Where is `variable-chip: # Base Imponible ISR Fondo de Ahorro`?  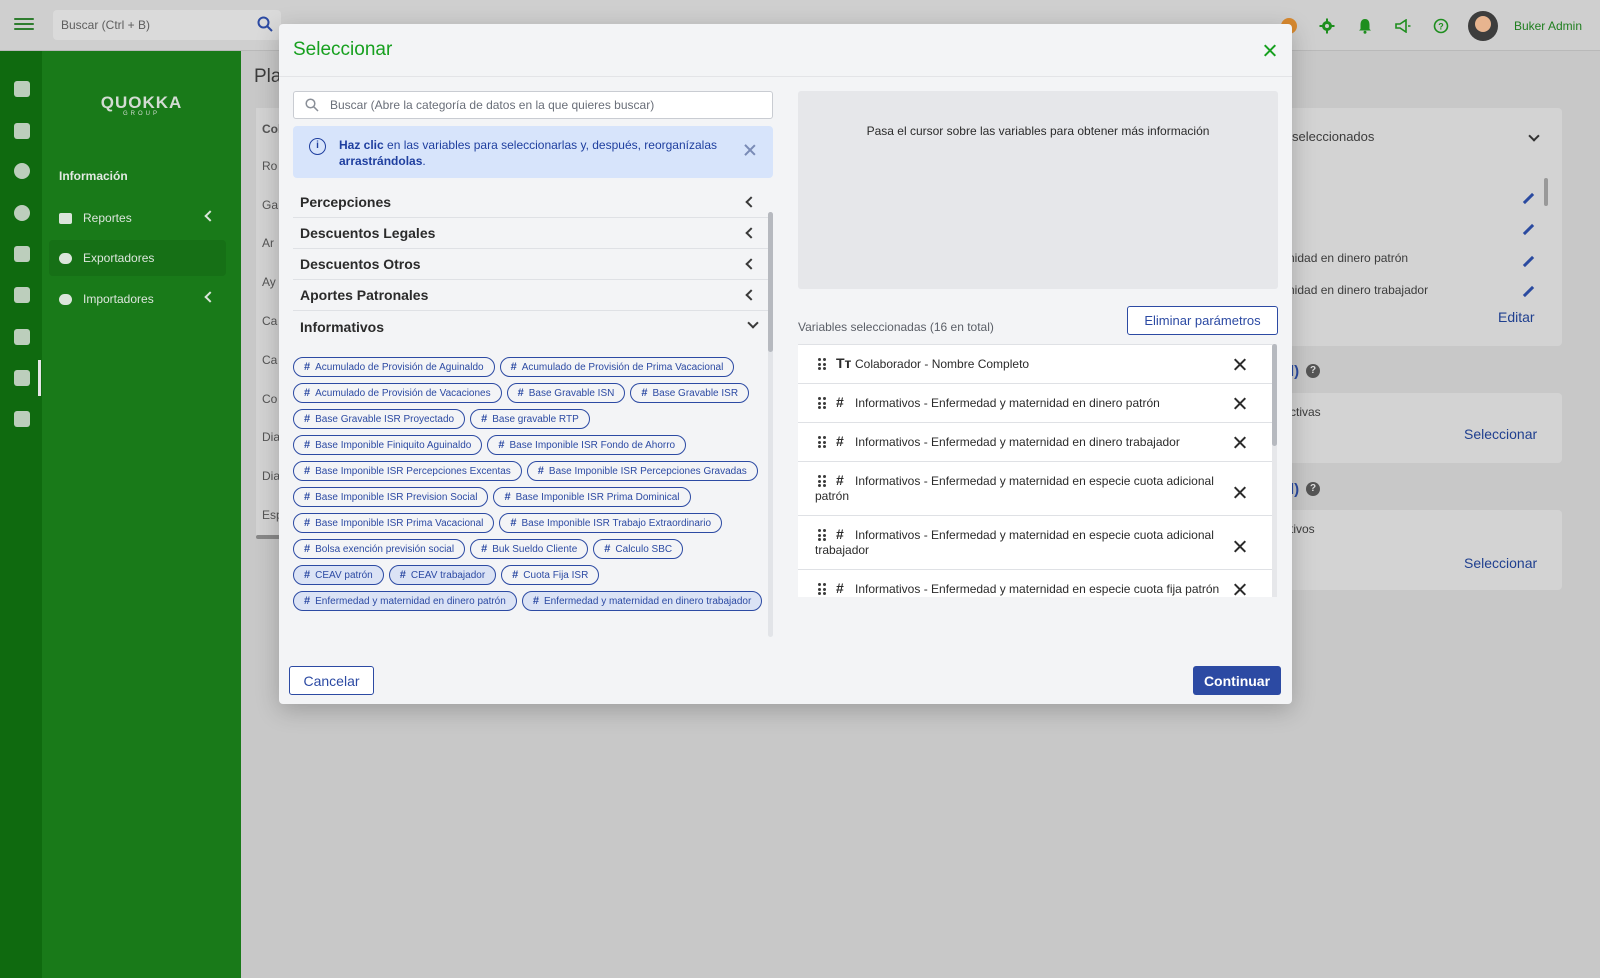
variable-chip: # Base Imponible ISR Fondo de Ahorro is located at coordinates (587, 445).